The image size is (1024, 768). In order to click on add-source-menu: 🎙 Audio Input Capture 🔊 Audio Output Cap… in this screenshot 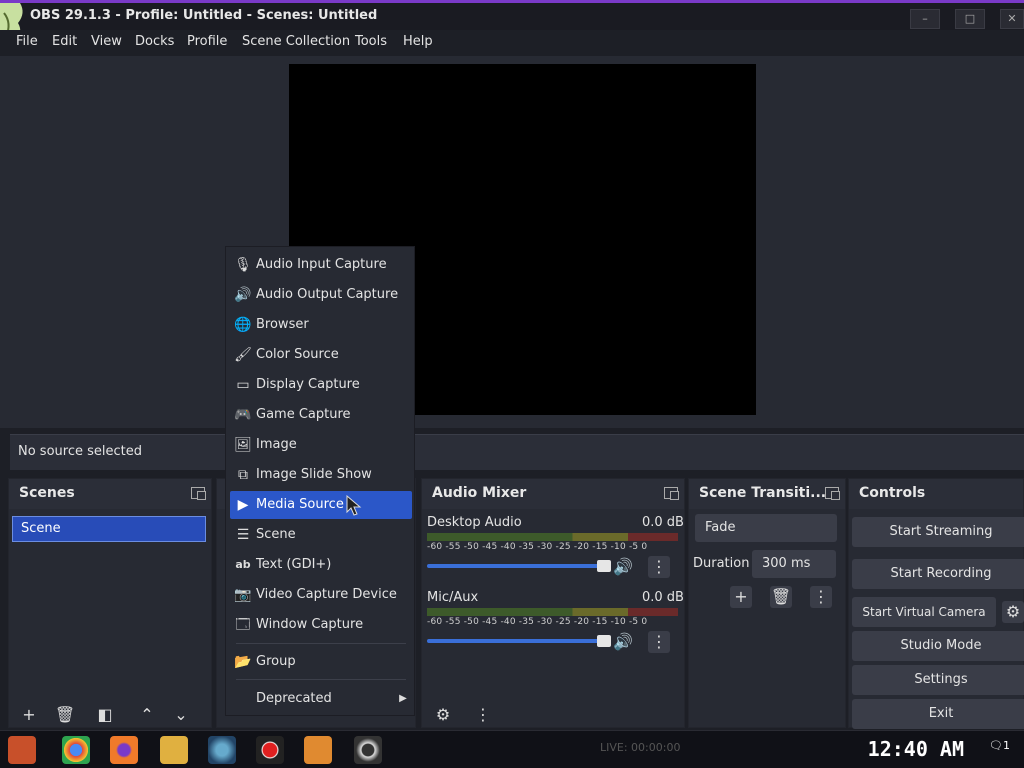, I will do `click(320, 481)`.